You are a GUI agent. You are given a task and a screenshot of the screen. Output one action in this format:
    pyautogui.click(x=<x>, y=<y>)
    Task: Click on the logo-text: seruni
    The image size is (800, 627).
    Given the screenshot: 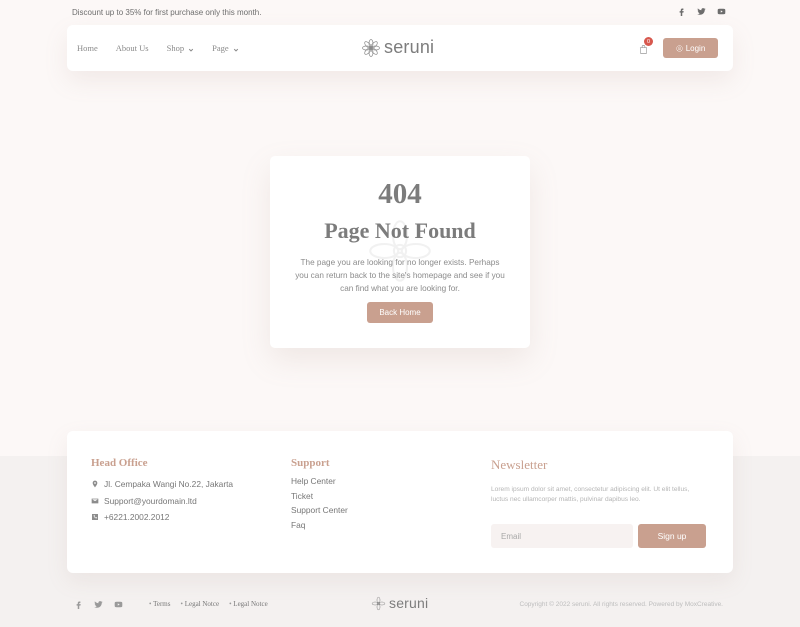 What is the action you would take?
    pyautogui.click(x=409, y=47)
    